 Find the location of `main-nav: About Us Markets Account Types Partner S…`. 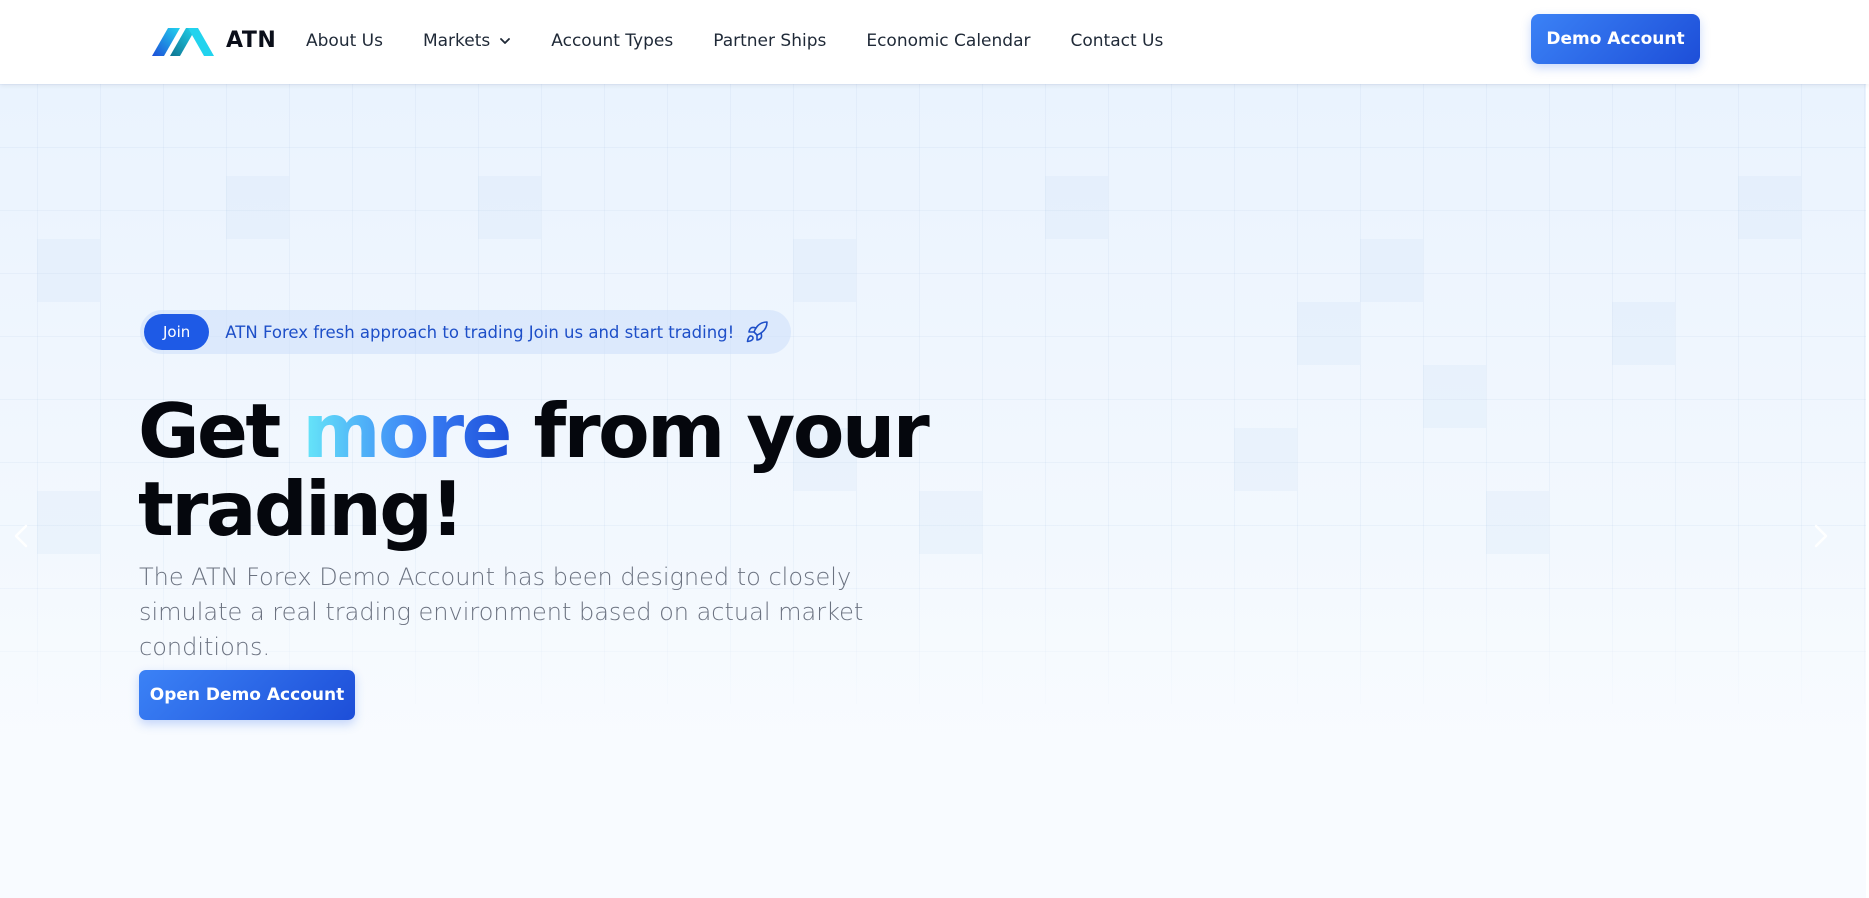

main-nav: About Us Markets Account Types Partner S… is located at coordinates (734, 41).